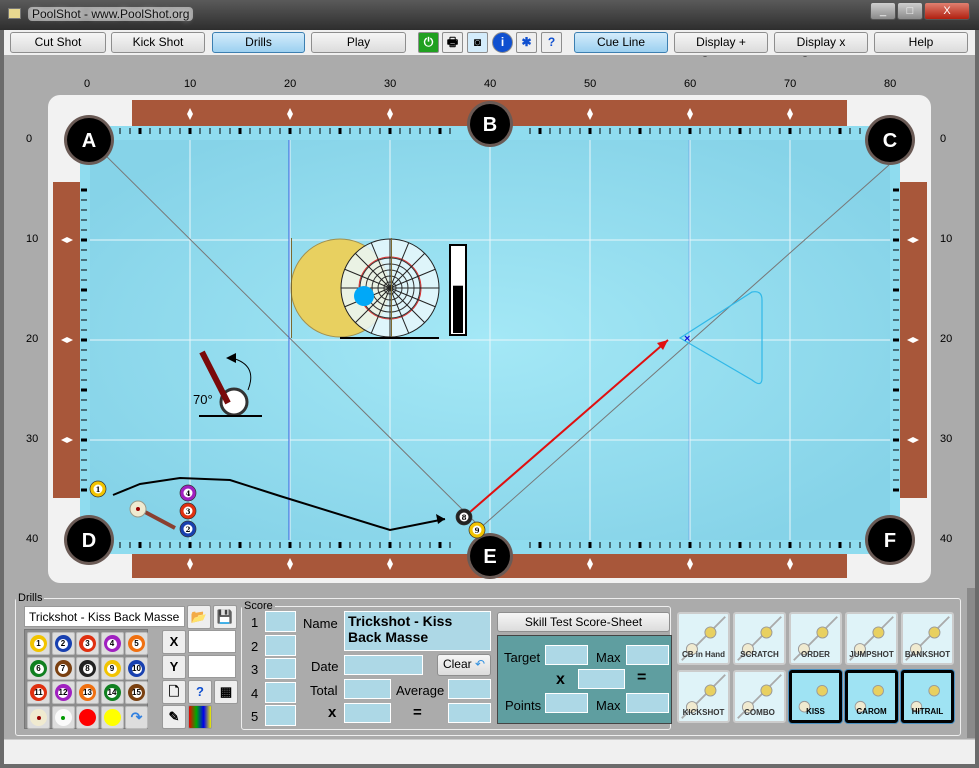 The height and width of the screenshot is (768, 979). Describe the element at coordinates (174, 692) in the screenshot. I see `new-document-icon: 🗋` at that location.